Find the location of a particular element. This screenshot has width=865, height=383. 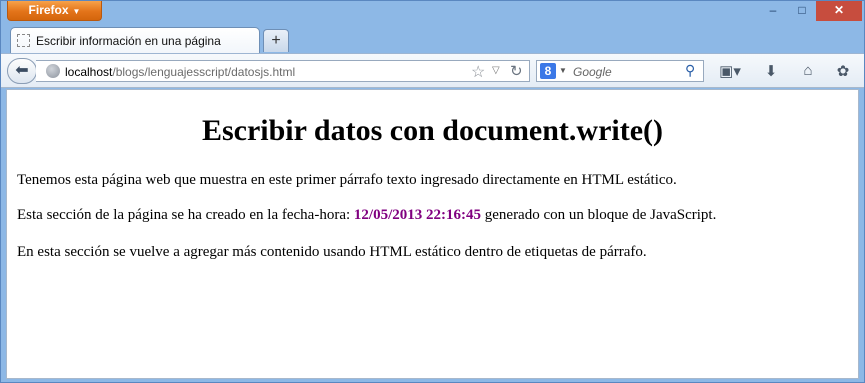

search-bar: 8 ▼ Google ⚲ is located at coordinates (620, 71).